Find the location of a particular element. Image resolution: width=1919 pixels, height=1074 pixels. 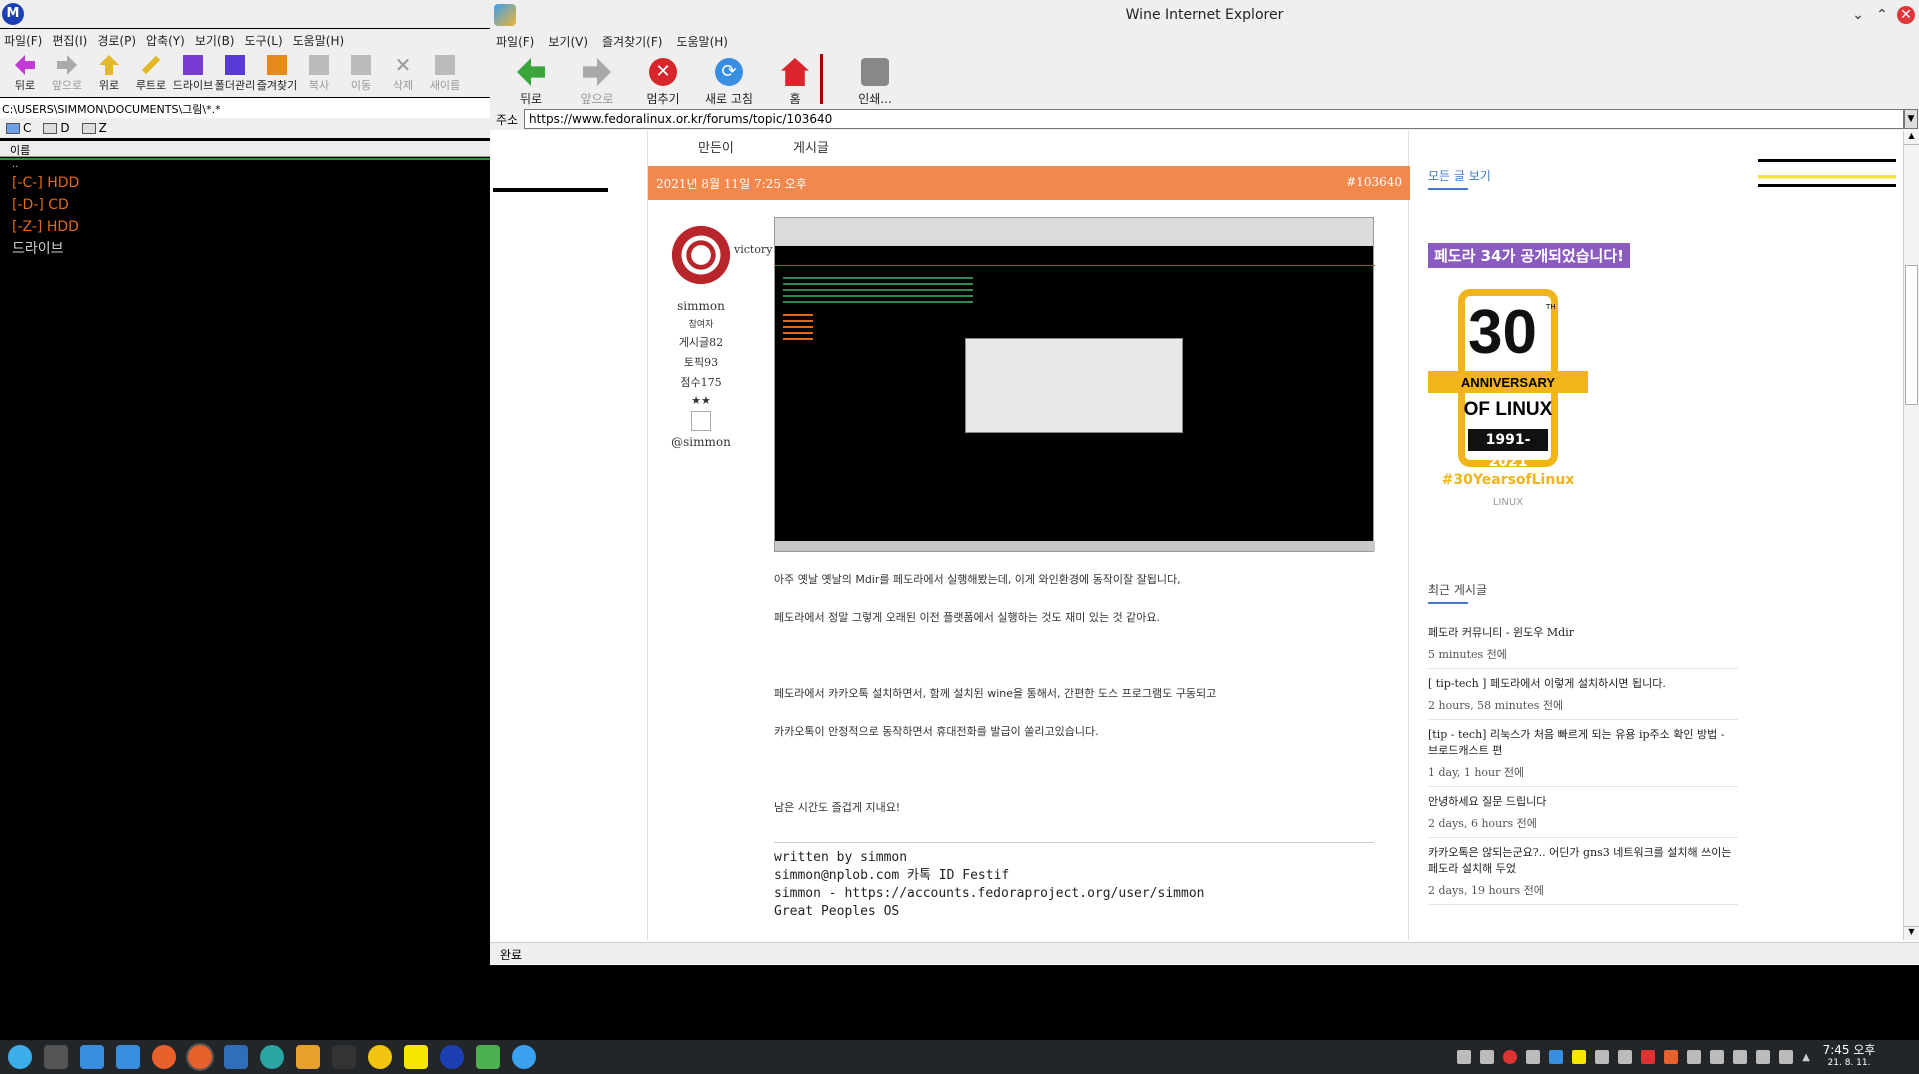

fm-menu-path: 경로(P) is located at coordinates (116, 40).